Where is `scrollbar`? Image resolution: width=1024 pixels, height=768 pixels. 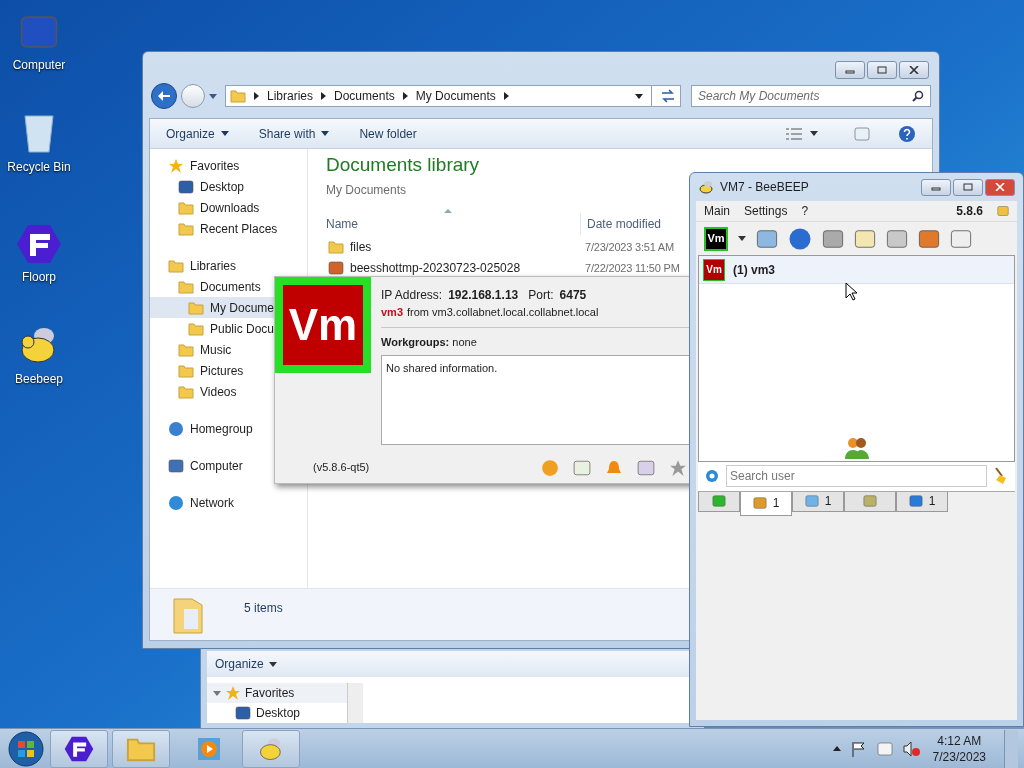
scrollbar is located at coordinates (355, 703).